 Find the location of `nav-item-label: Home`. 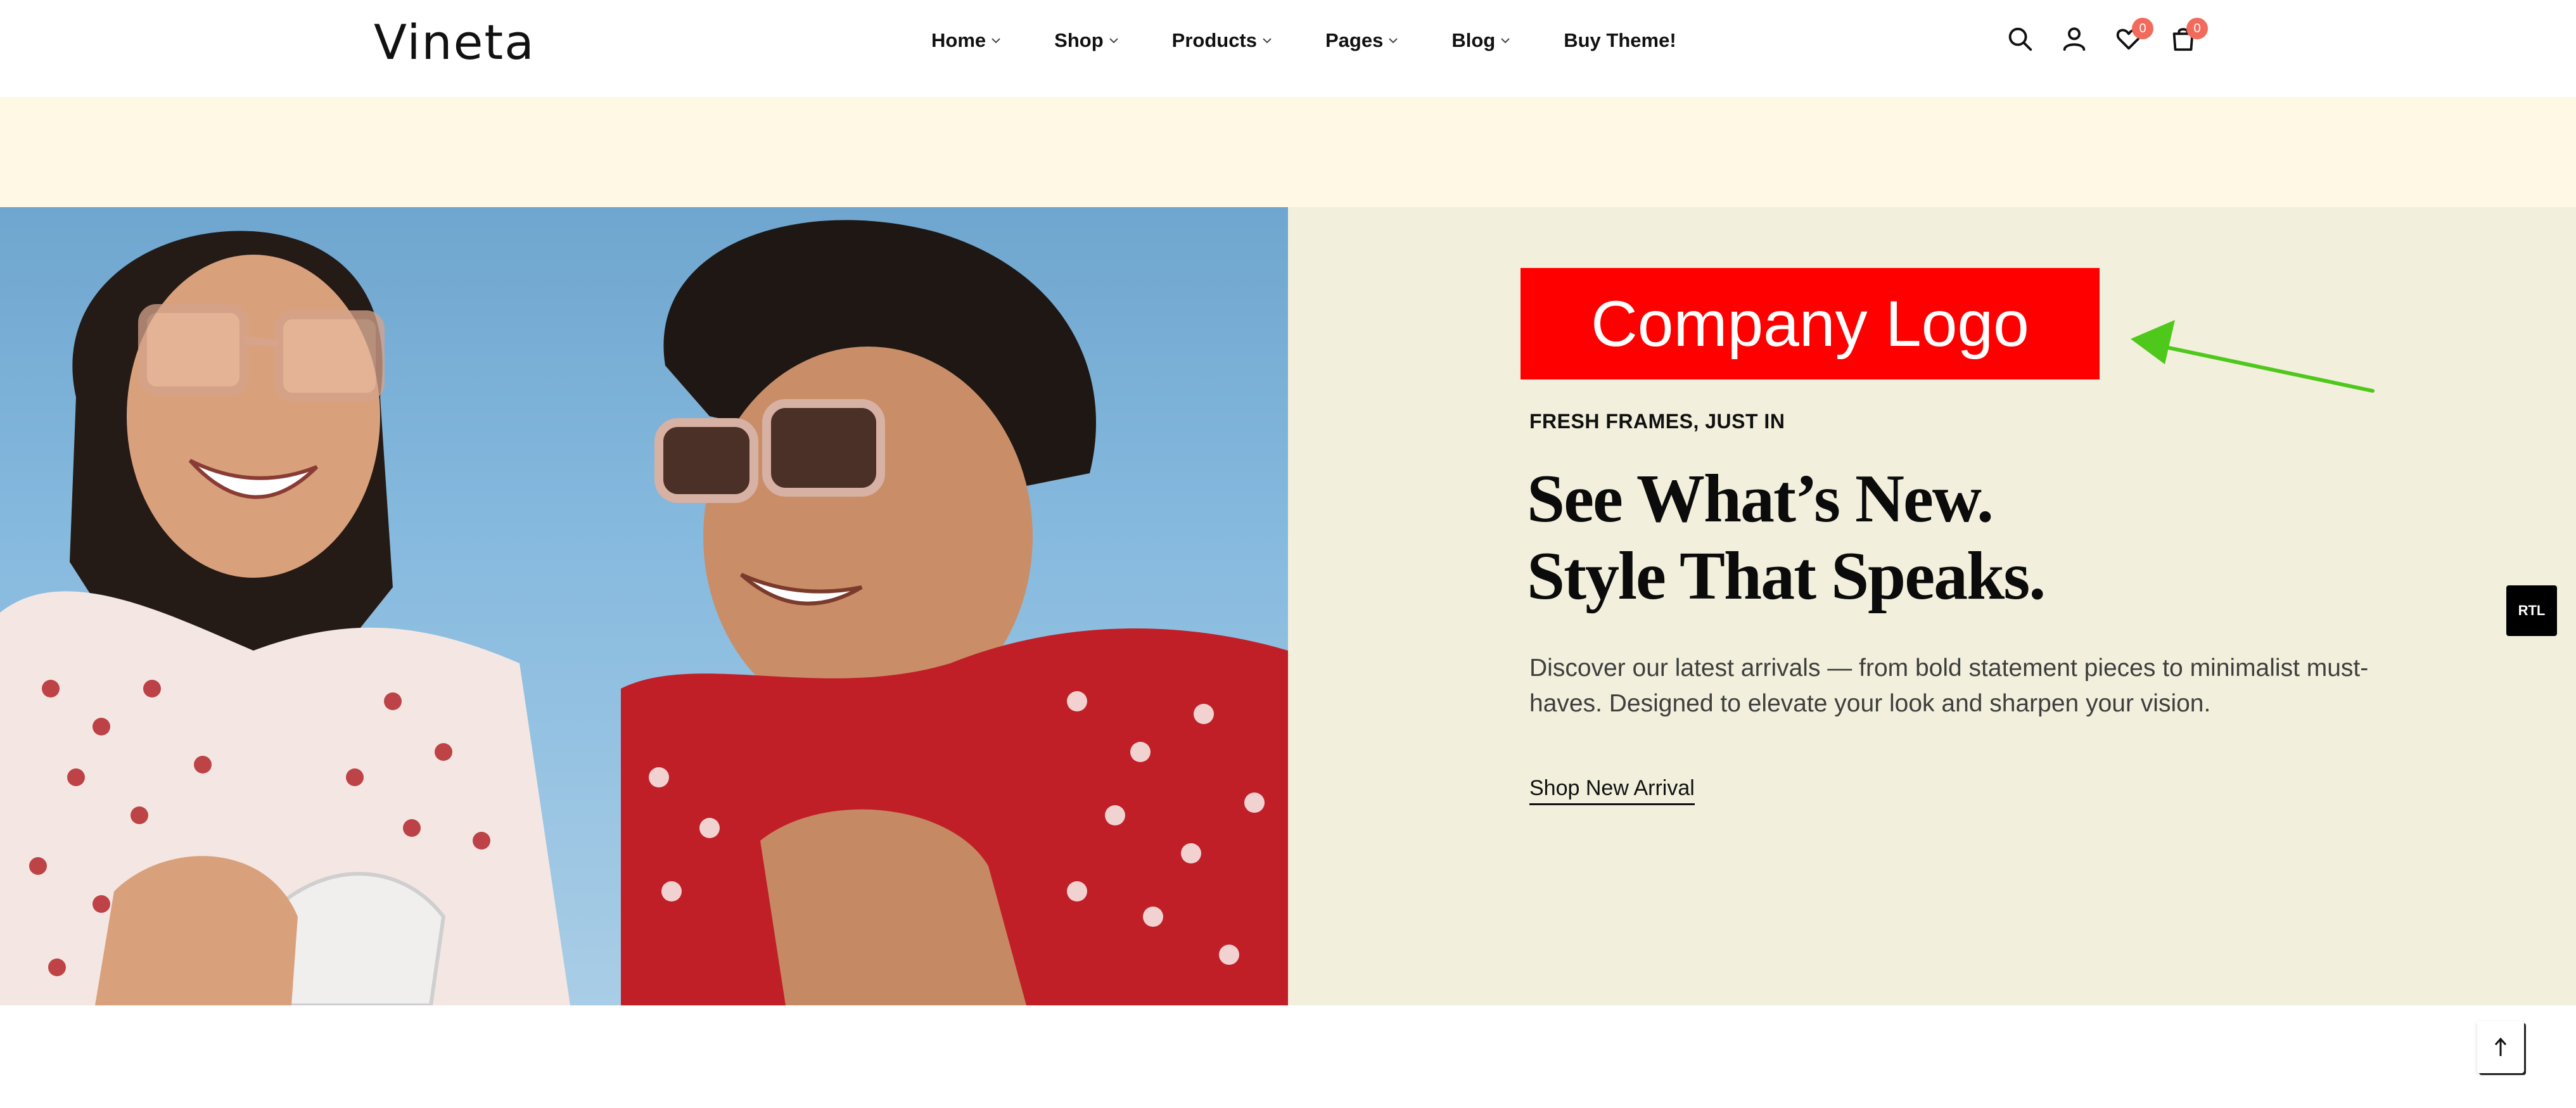

nav-item-label: Home is located at coordinates (958, 40).